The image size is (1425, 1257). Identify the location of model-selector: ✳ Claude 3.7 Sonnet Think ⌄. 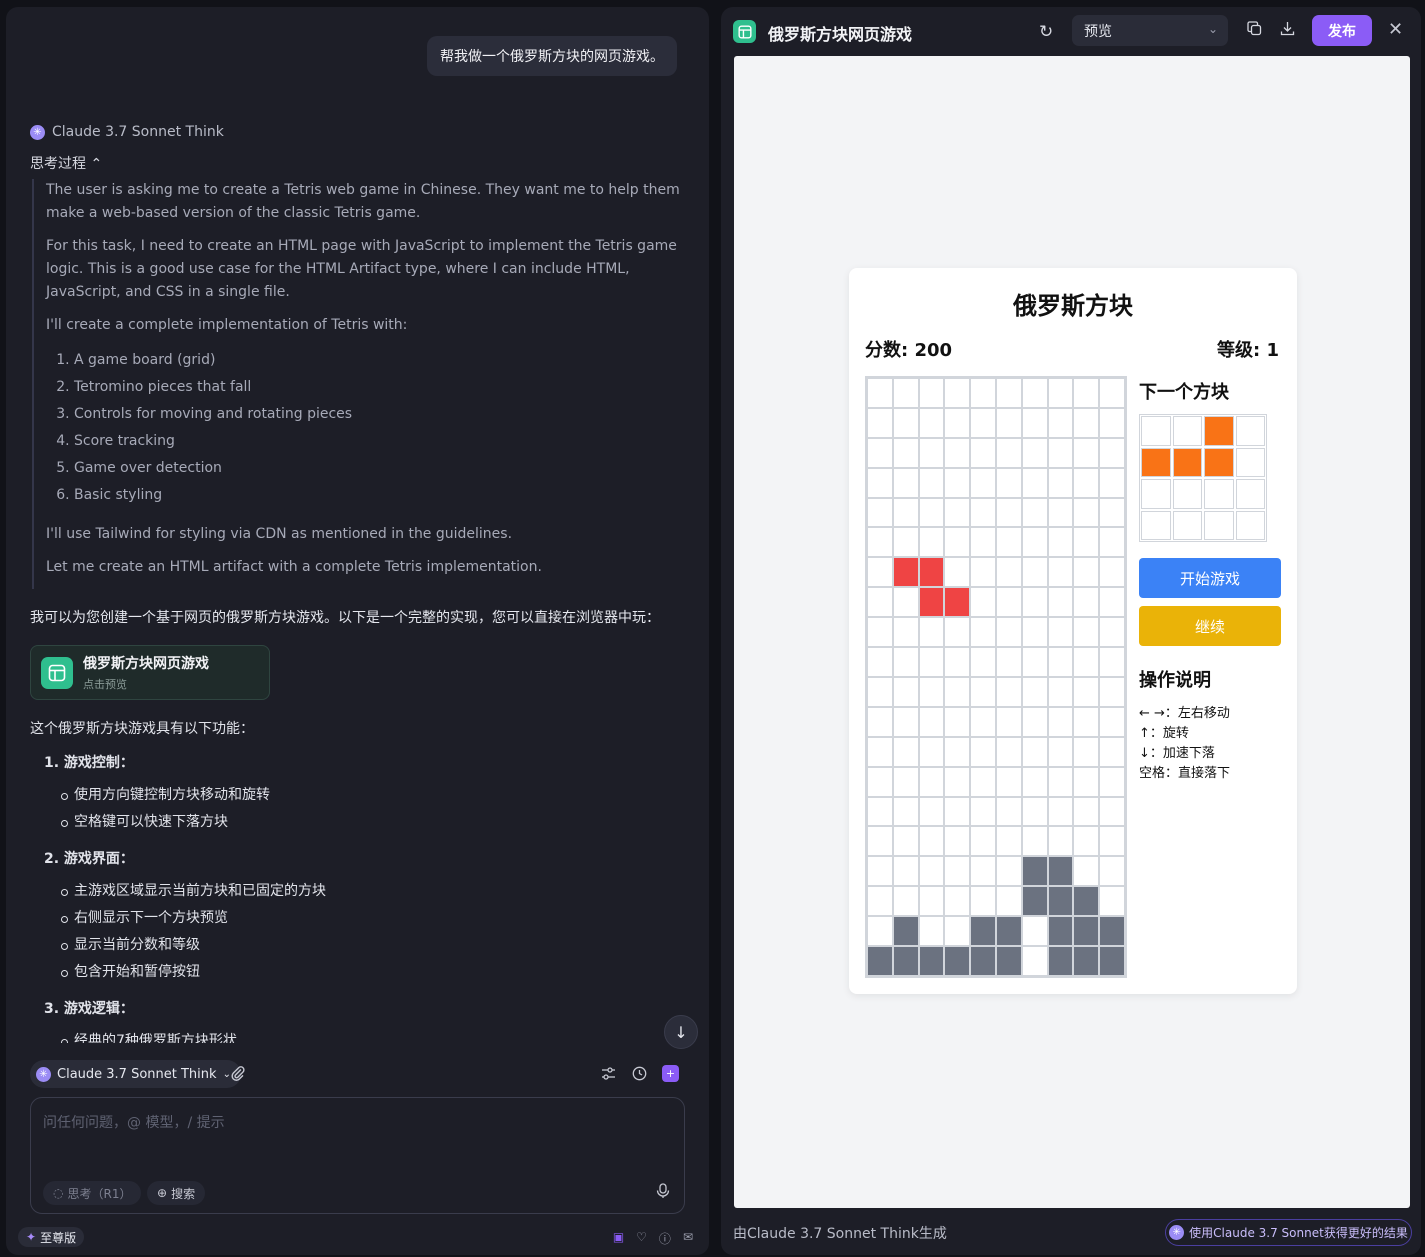
(135, 1074).